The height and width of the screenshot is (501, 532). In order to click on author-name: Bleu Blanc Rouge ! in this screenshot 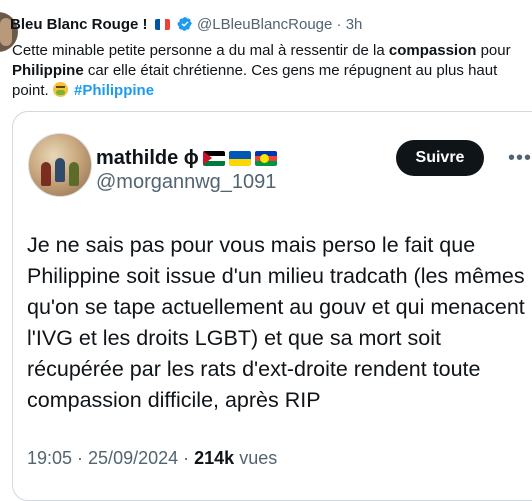, I will do `click(79, 24)`.